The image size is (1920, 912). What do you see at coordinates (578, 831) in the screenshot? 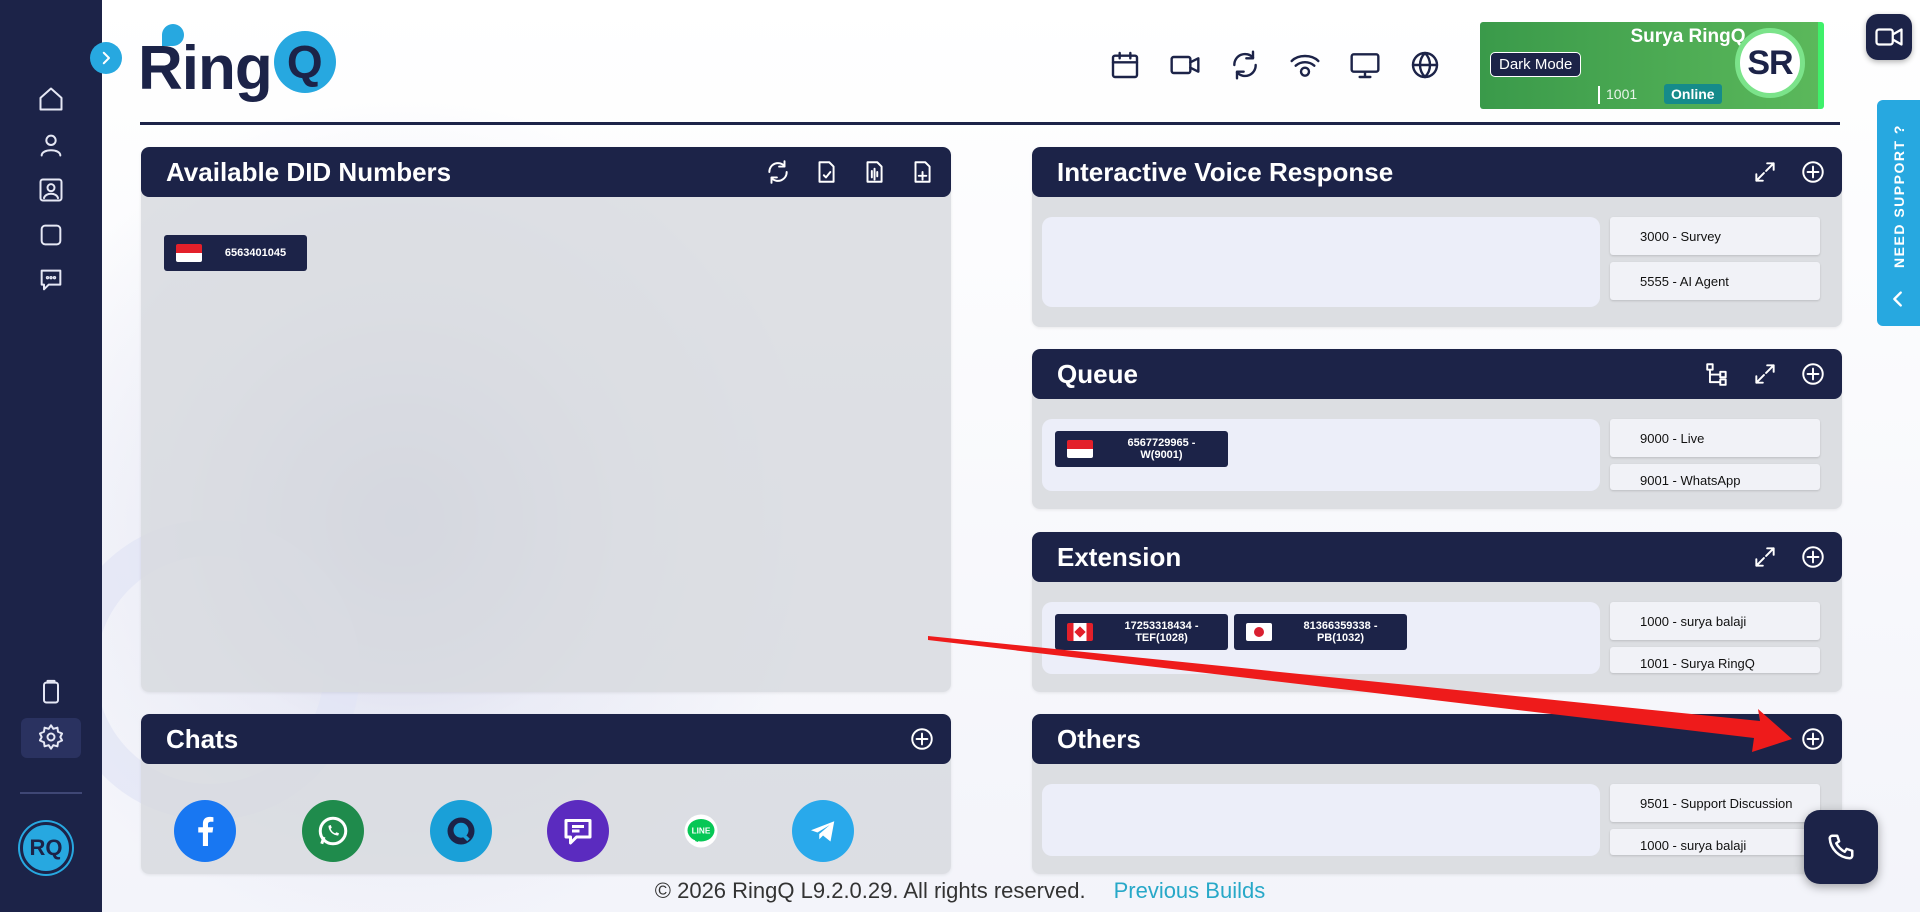
I see `sms-icon` at bounding box center [578, 831].